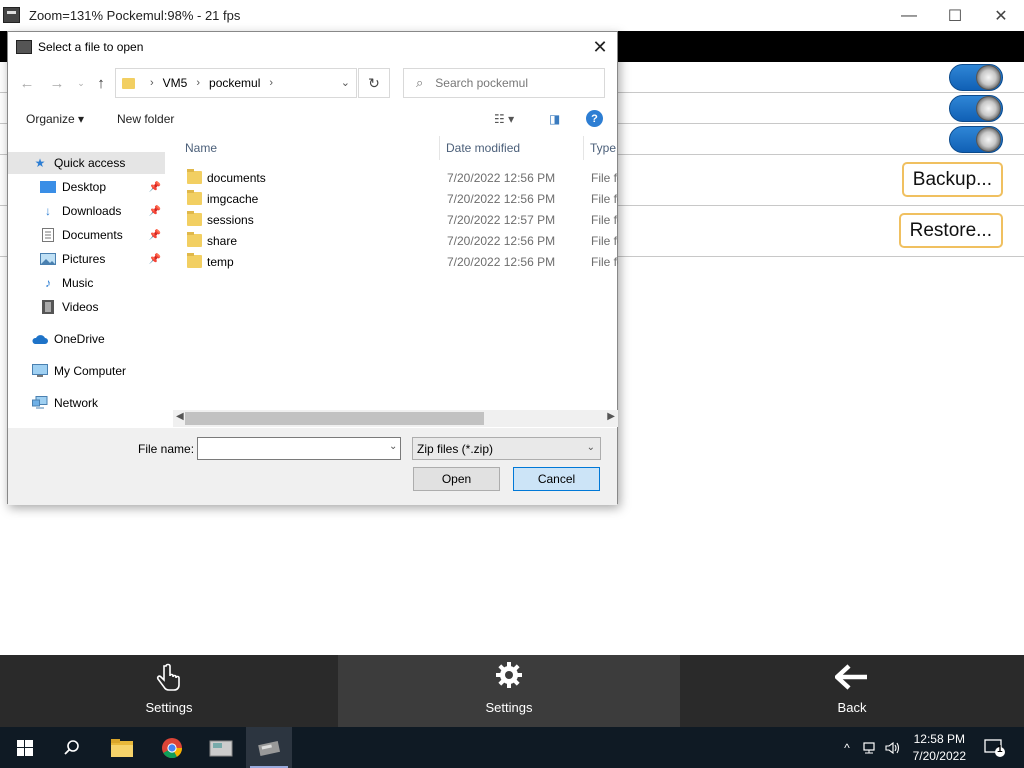 The height and width of the screenshot is (768, 1024). Describe the element at coordinates (594, 118) in the screenshot. I see `help-icon: ?` at that location.